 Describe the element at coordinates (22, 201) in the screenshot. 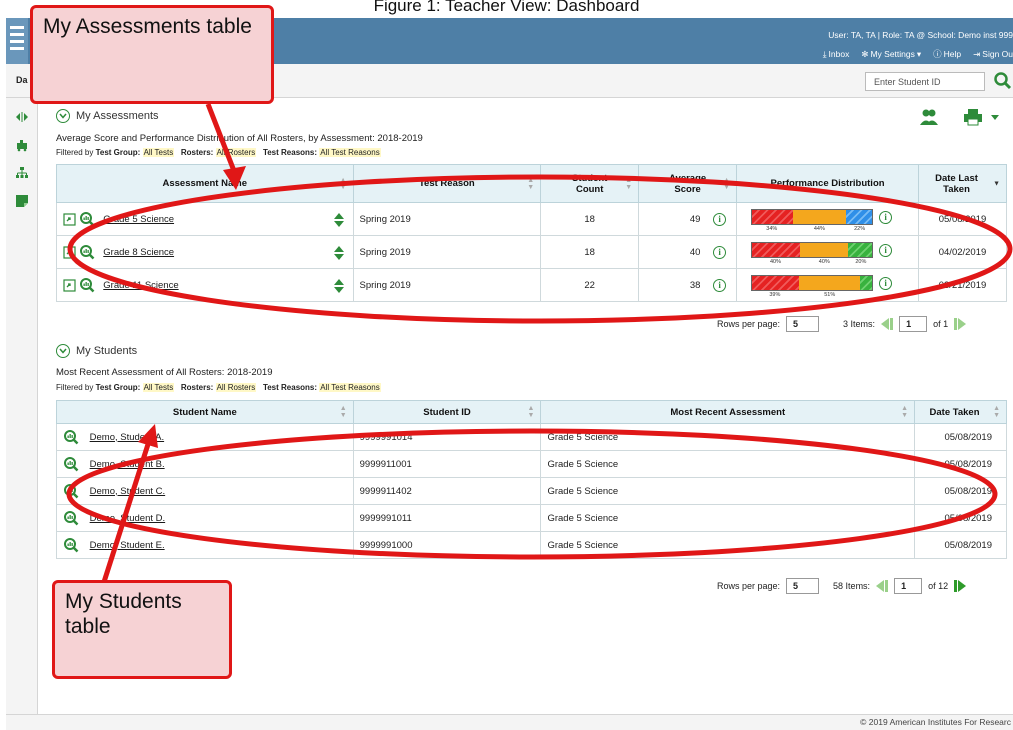

I see `note-icon` at that location.